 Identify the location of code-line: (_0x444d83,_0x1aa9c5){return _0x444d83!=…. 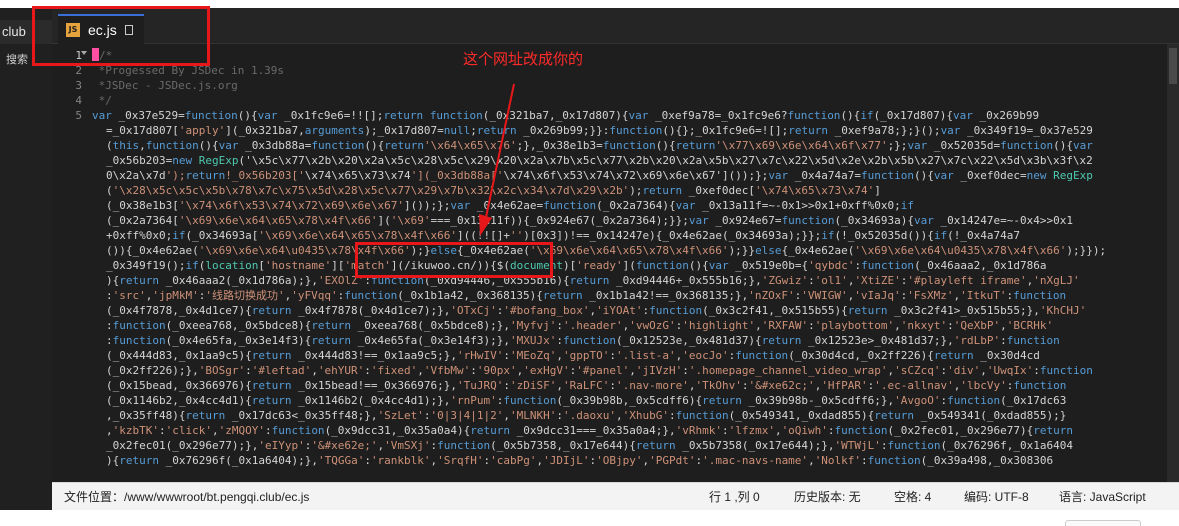
(573, 355).